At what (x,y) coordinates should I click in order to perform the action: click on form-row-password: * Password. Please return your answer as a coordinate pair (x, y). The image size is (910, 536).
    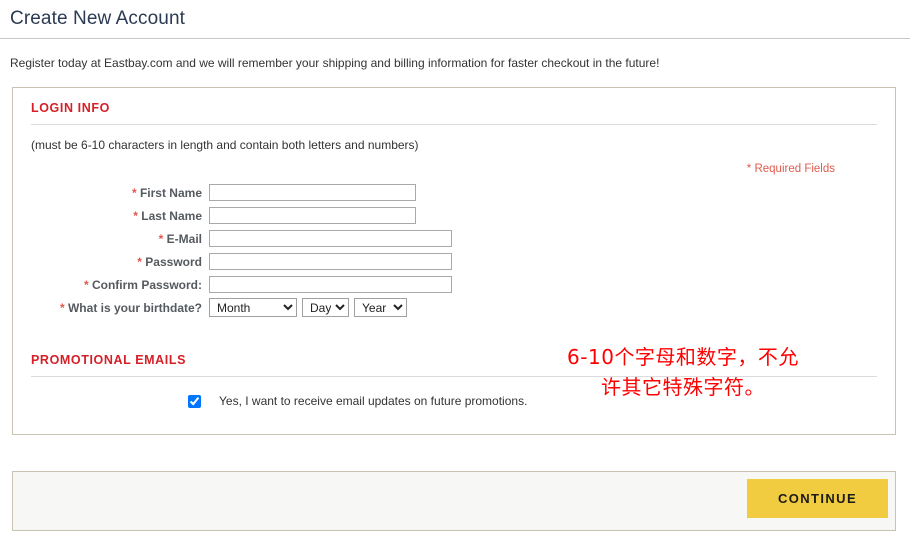
    Looking at the image, I should click on (454, 261).